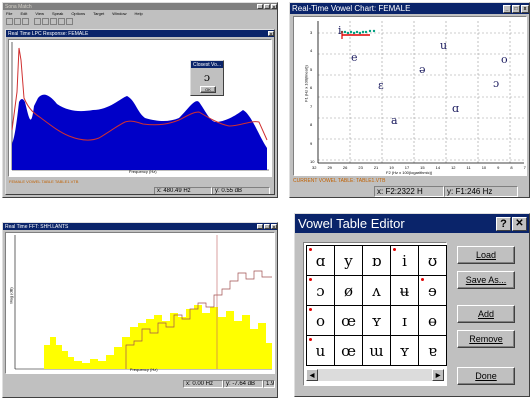 This screenshot has height=401, width=532. Describe the element at coordinates (311, 125) in the screenshot. I see `y-tick: 8` at that location.